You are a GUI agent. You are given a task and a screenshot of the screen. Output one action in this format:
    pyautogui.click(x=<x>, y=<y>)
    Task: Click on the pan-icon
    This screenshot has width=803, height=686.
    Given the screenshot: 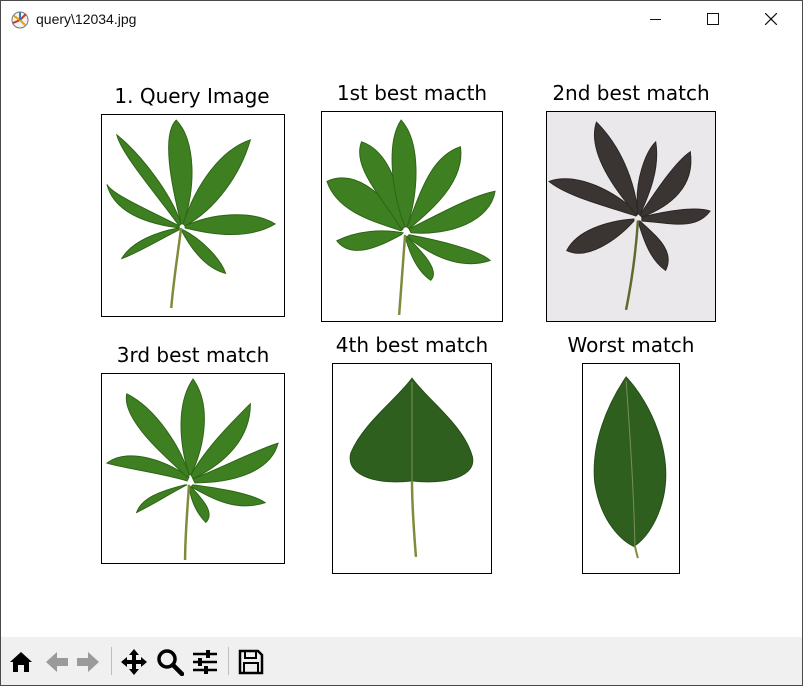 What is the action you would take?
    pyautogui.click(x=134, y=662)
    